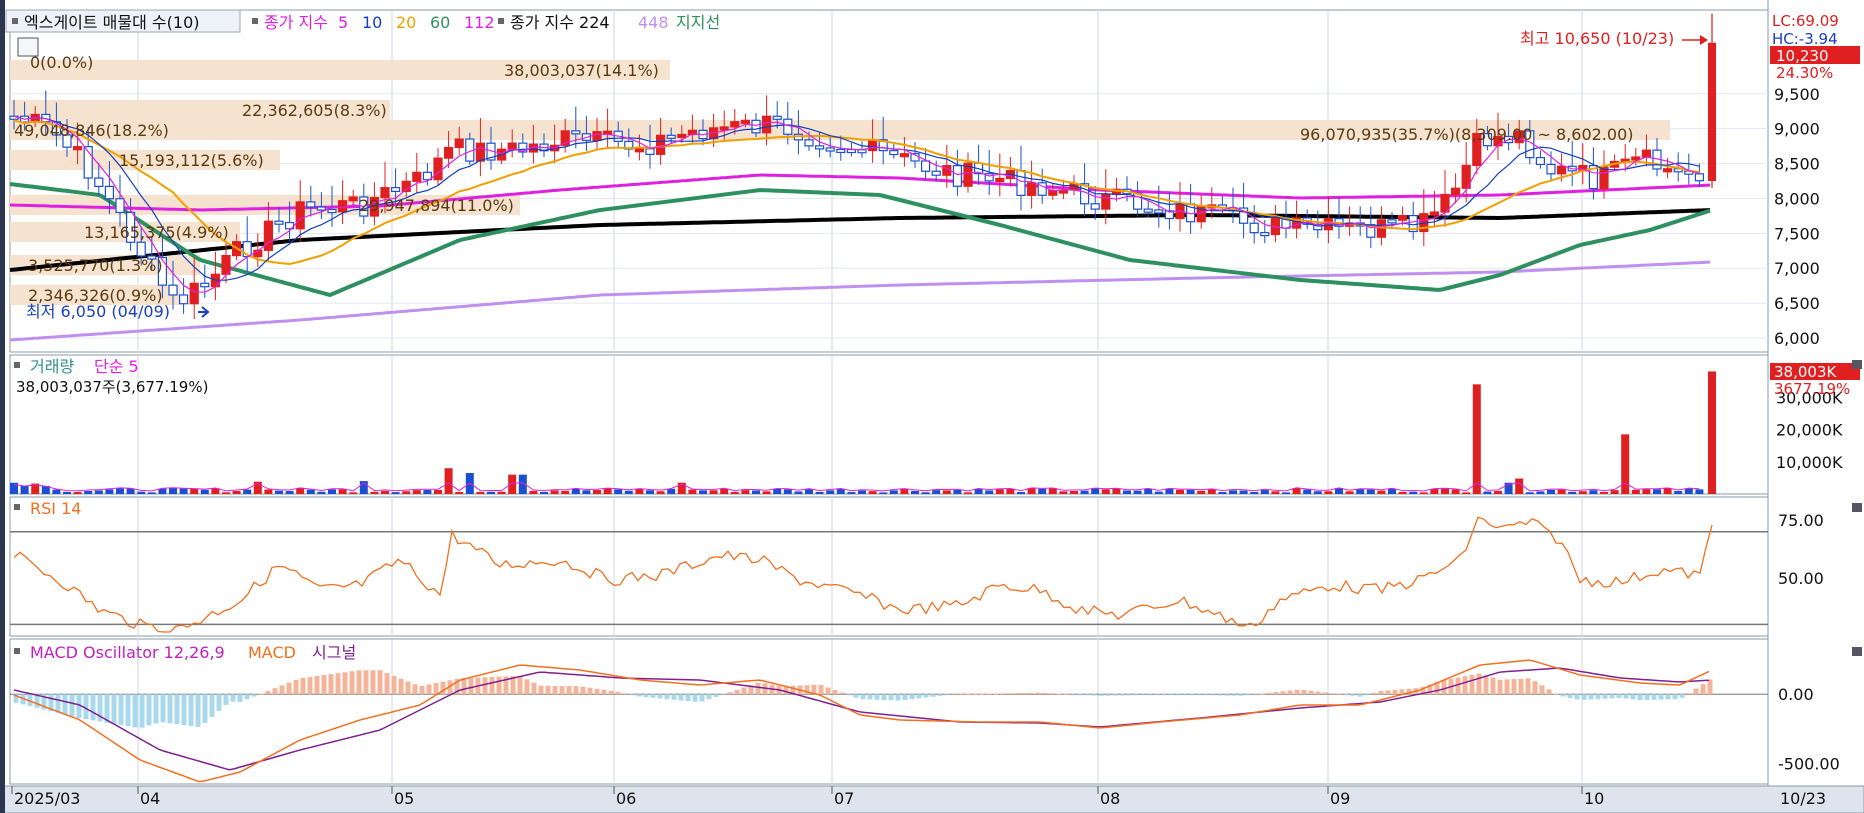  I want to click on support-label: 지지선, so click(698, 22).